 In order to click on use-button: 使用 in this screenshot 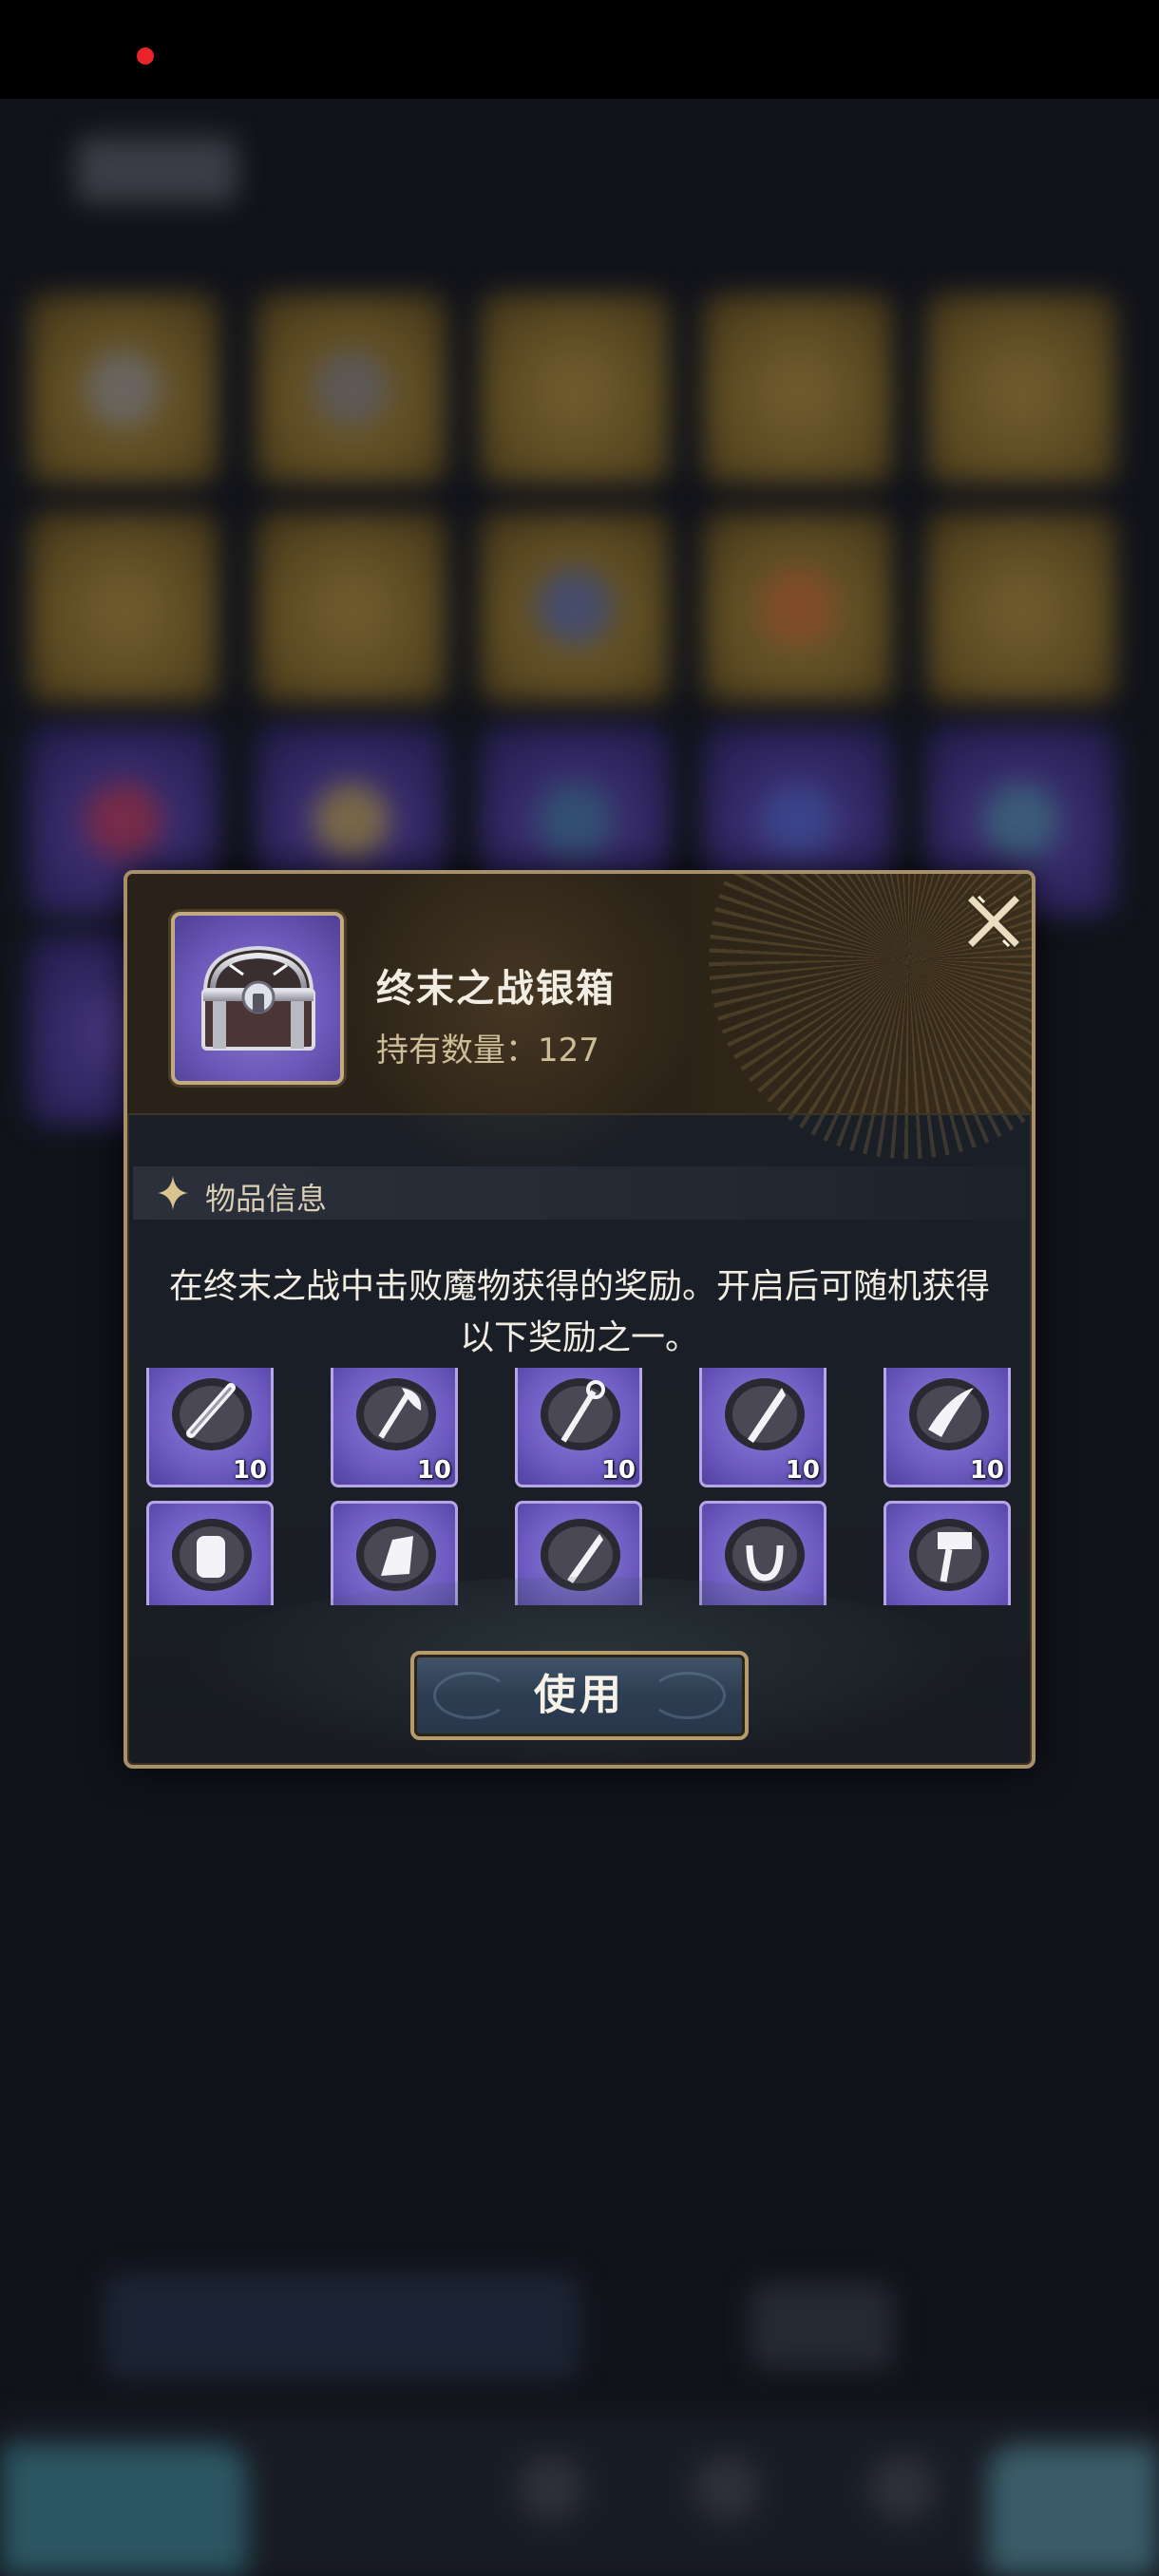, I will do `click(579, 1695)`.